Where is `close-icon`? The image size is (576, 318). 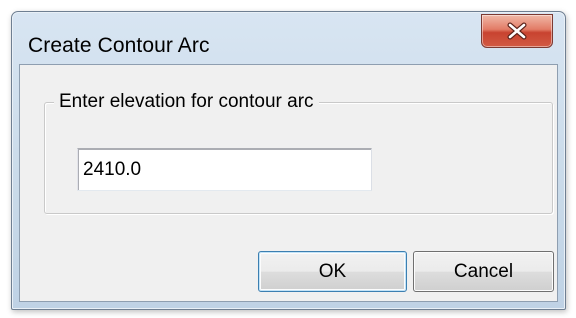
close-icon is located at coordinates (517, 31).